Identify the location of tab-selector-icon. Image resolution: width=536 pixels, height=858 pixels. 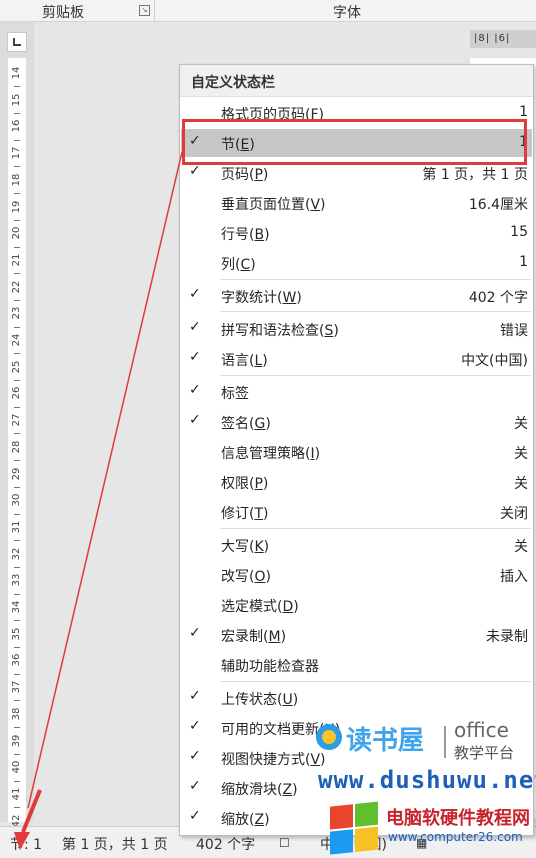
(17, 42).